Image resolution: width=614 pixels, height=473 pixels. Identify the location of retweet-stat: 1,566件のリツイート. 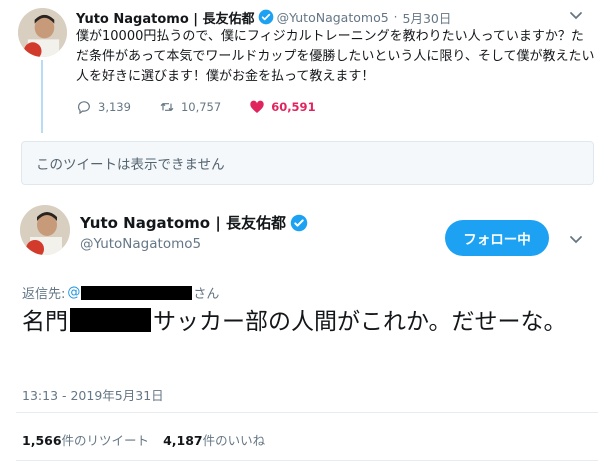
(85, 439).